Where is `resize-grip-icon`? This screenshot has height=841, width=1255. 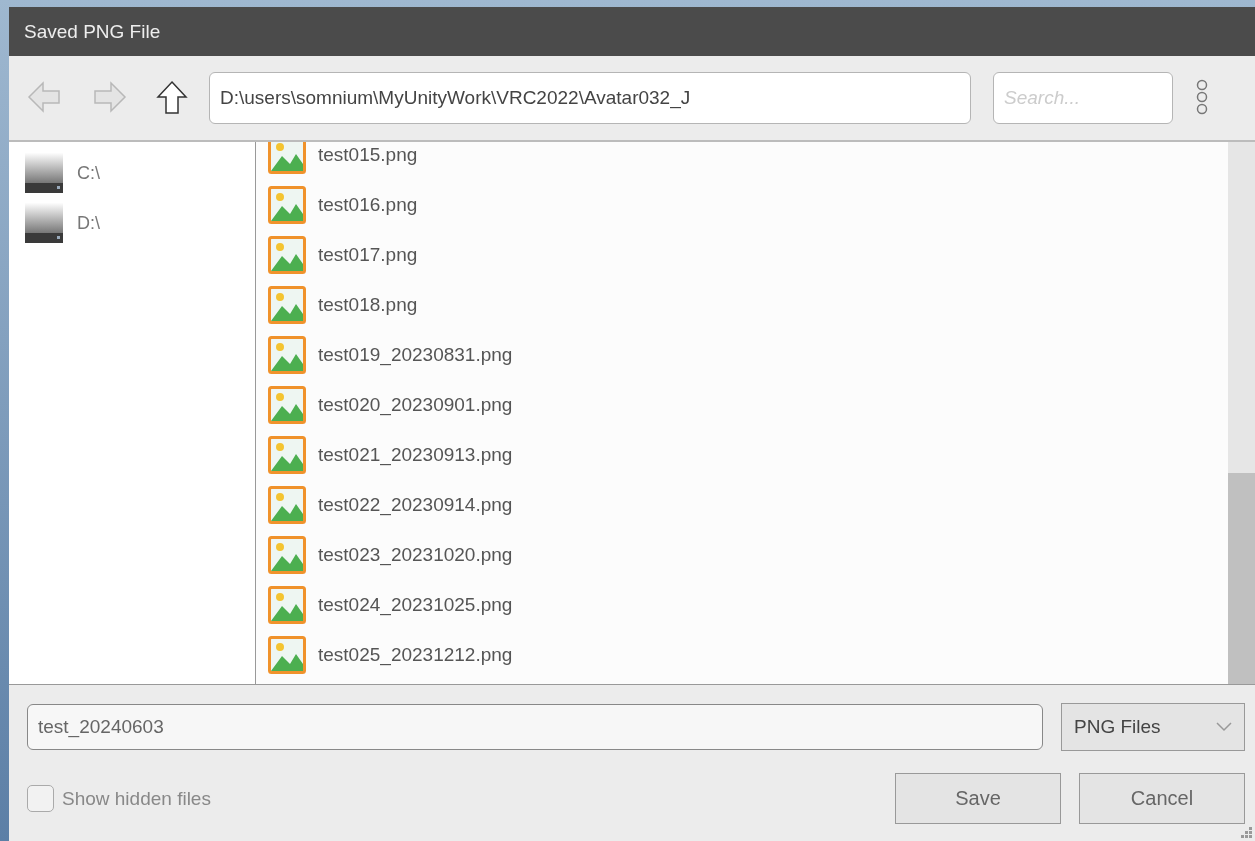 resize-grip-icon is located at coordinates (1247, 833).